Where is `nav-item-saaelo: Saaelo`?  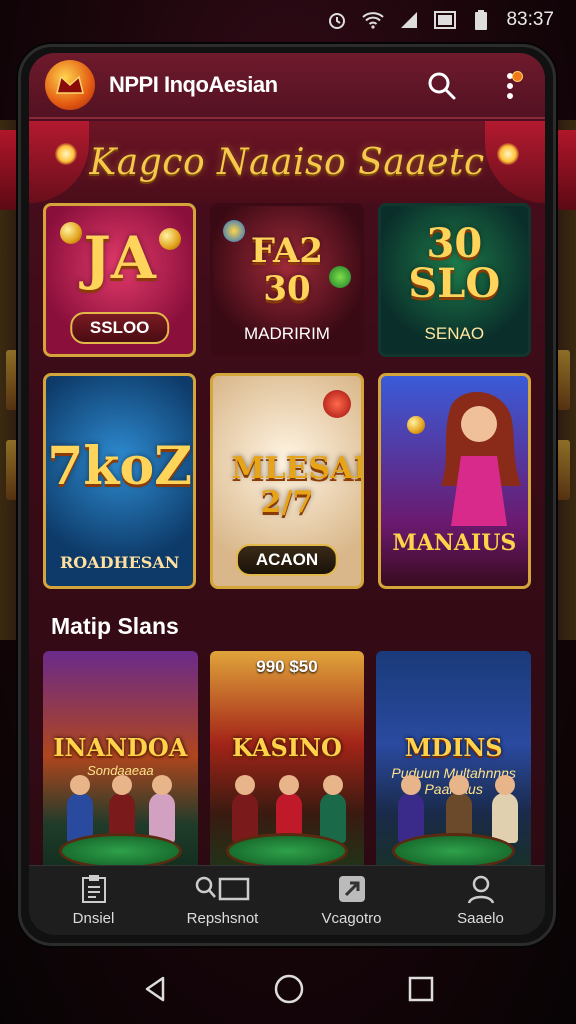
nav-item-saaelo: Saaelo is located at coordinates (481, 900).